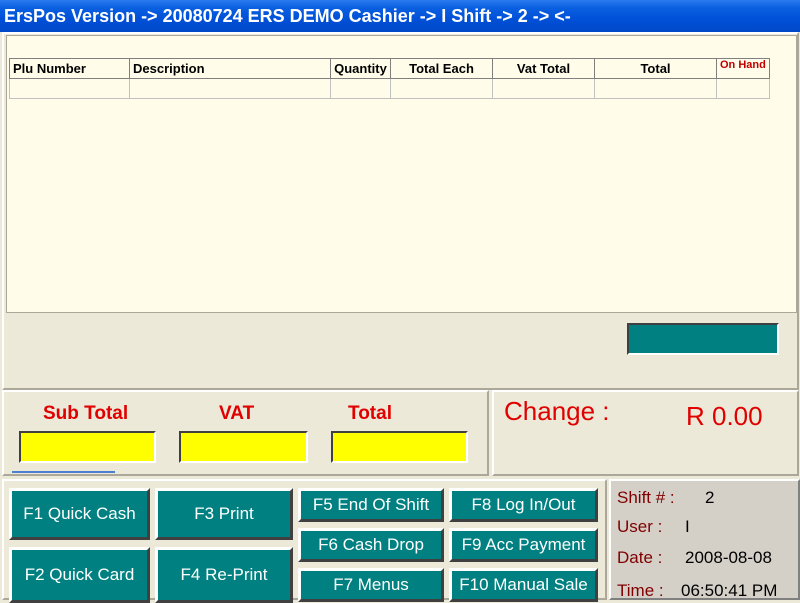 The height and width of the screenshot is (603, 800). Describe the element at coordinates (703, 339) in the screenshot. I see `scan-input` at that location.